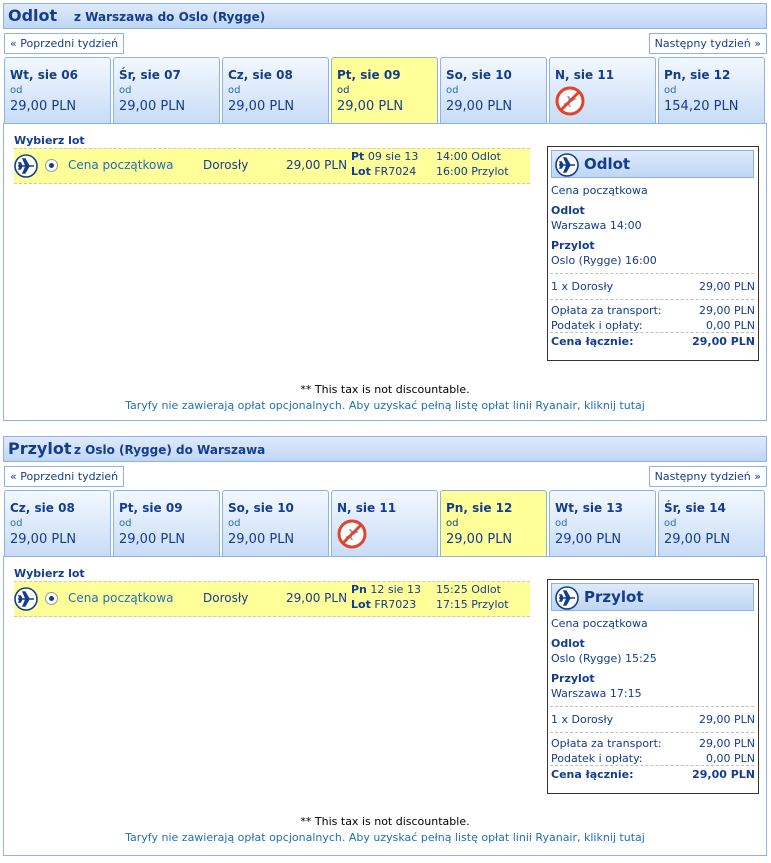  What do you see at coordinates (49, 140) in the screenshot?
I see `choose-flight-label: Wybierz lot` at bounding box center [49, 140].